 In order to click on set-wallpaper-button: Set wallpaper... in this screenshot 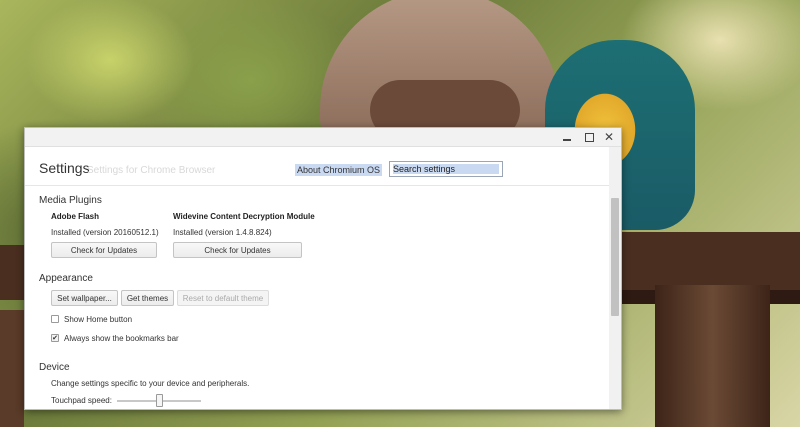, I will do `click(84, 298)`.